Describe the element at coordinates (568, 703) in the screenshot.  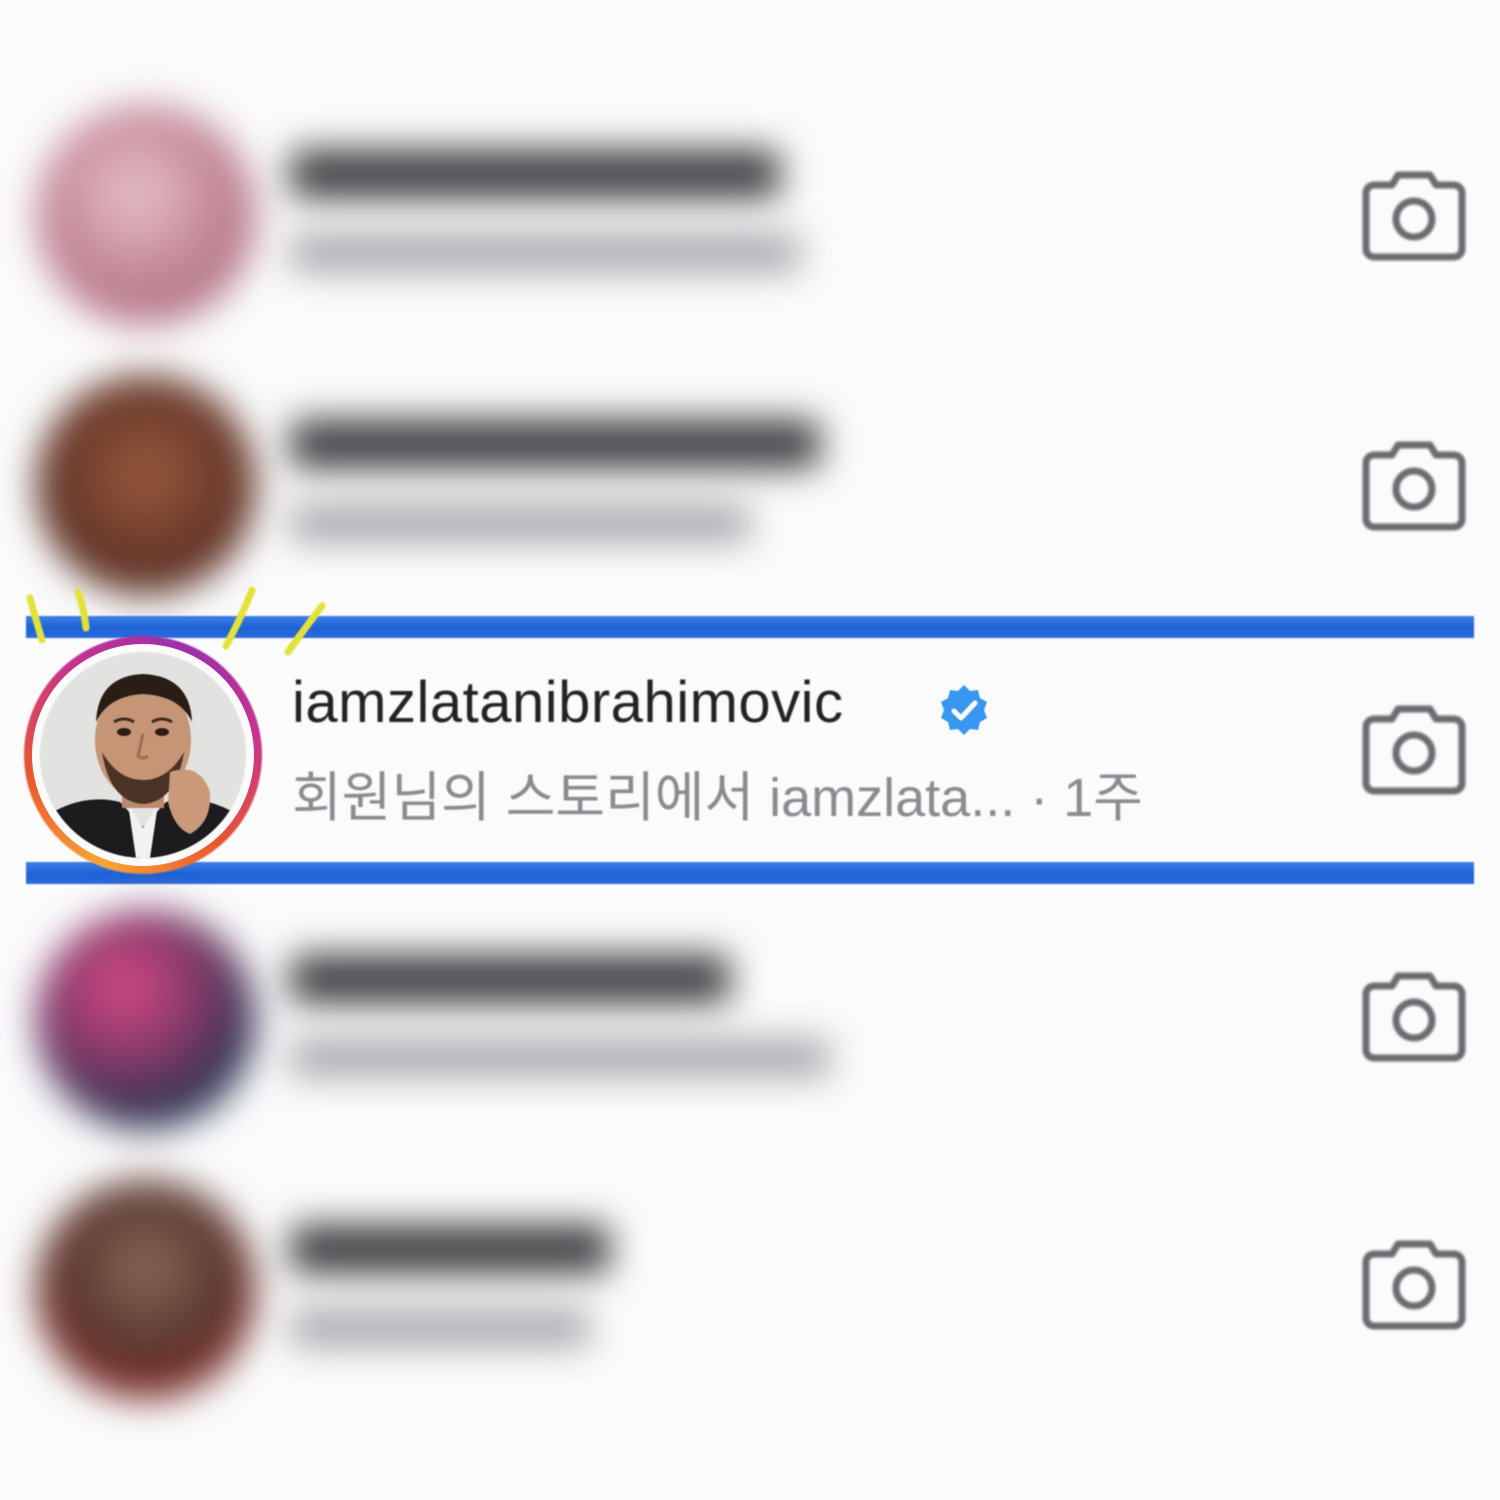
I see `username: iamzlatanibrahimovic` at that location.